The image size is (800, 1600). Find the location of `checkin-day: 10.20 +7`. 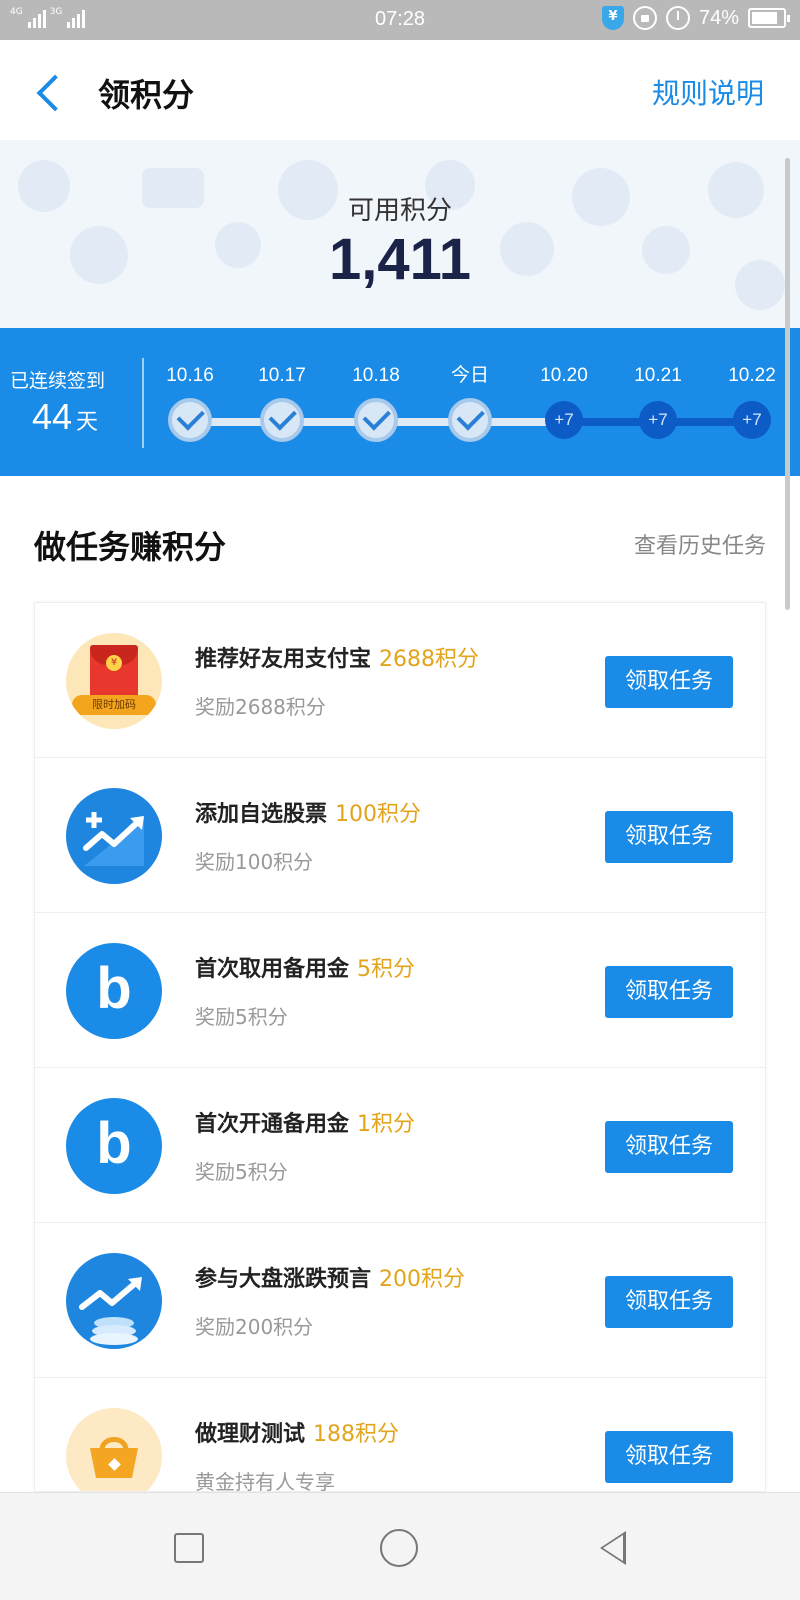

checkin-day: 10.20 +7 is located at coordinates (564, 400).